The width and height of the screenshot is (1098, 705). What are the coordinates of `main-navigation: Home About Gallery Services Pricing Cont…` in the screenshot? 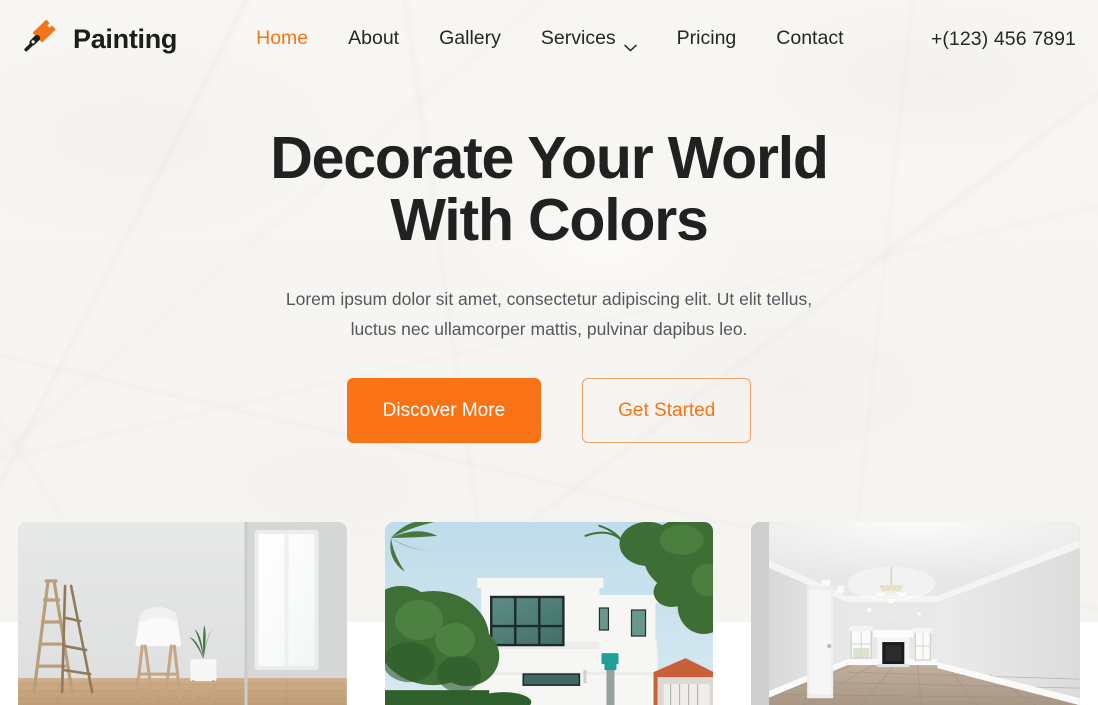 It's located at (549, 39).